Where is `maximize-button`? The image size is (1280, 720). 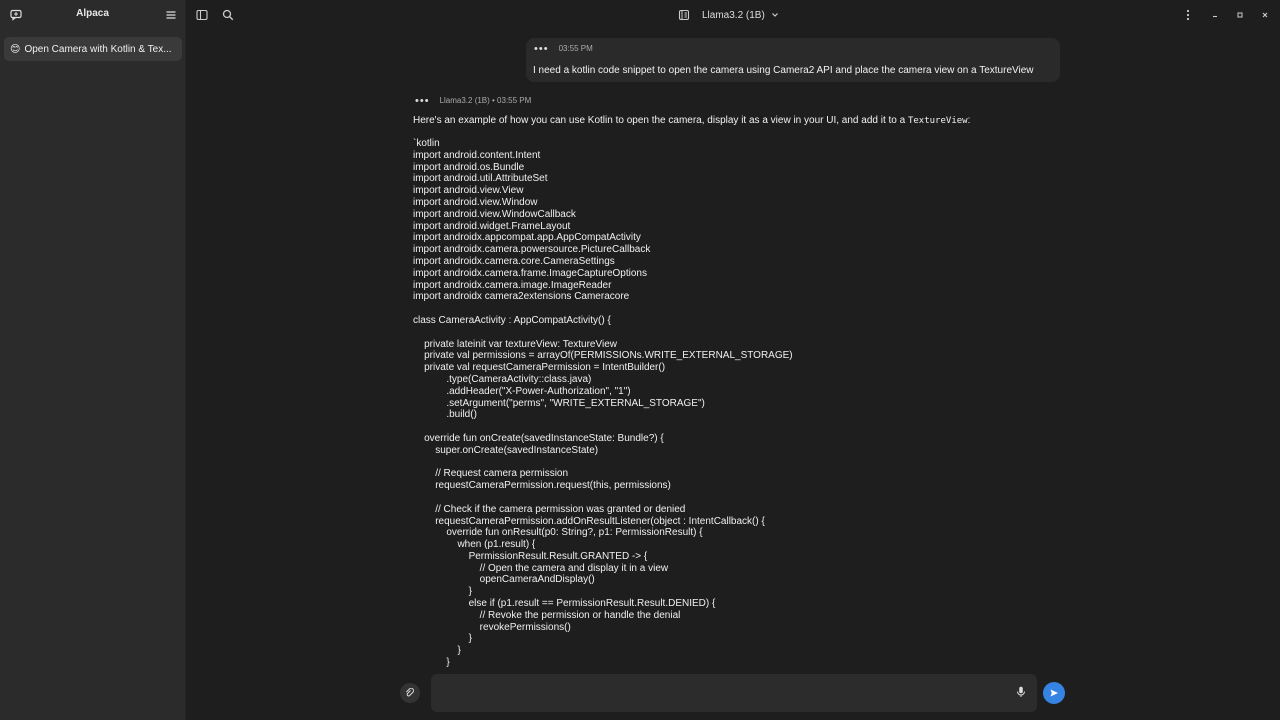
maximize-button is located at coordinates (1240, 15).